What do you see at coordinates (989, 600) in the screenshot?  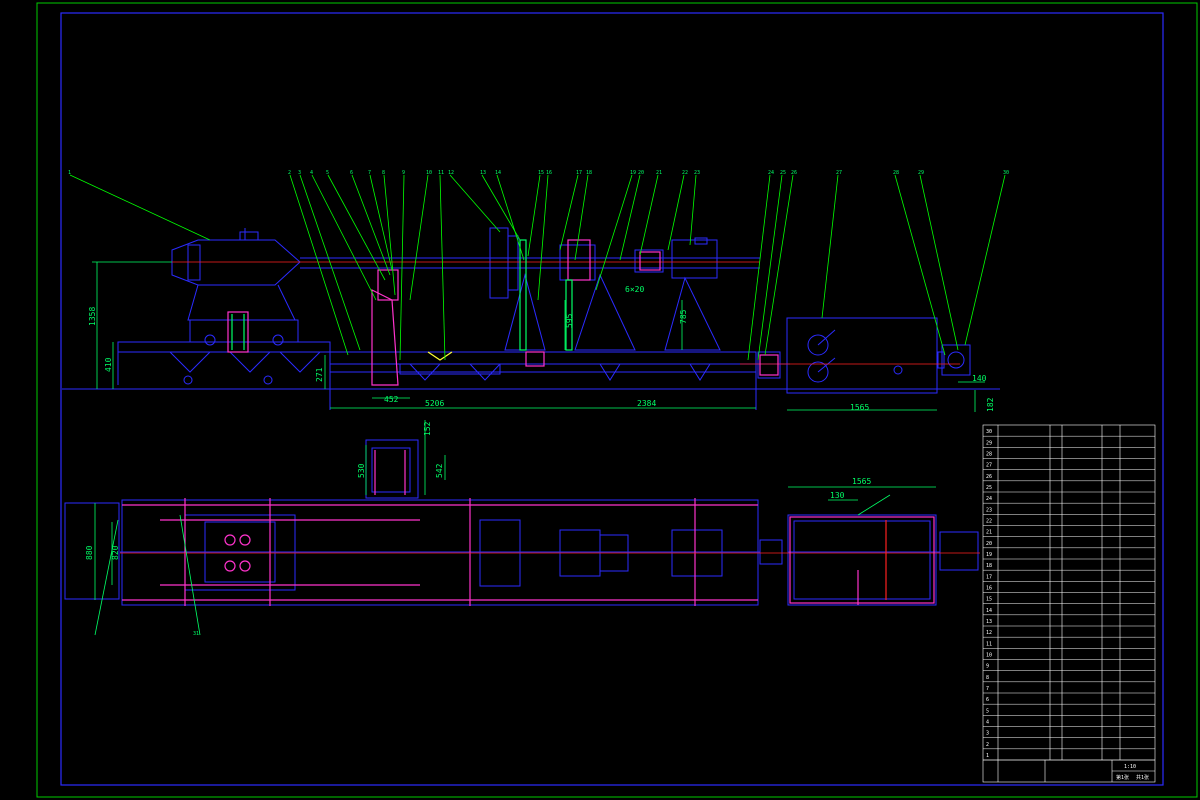 I see `bom-row-number: 15` at bounding box center [989, 600].